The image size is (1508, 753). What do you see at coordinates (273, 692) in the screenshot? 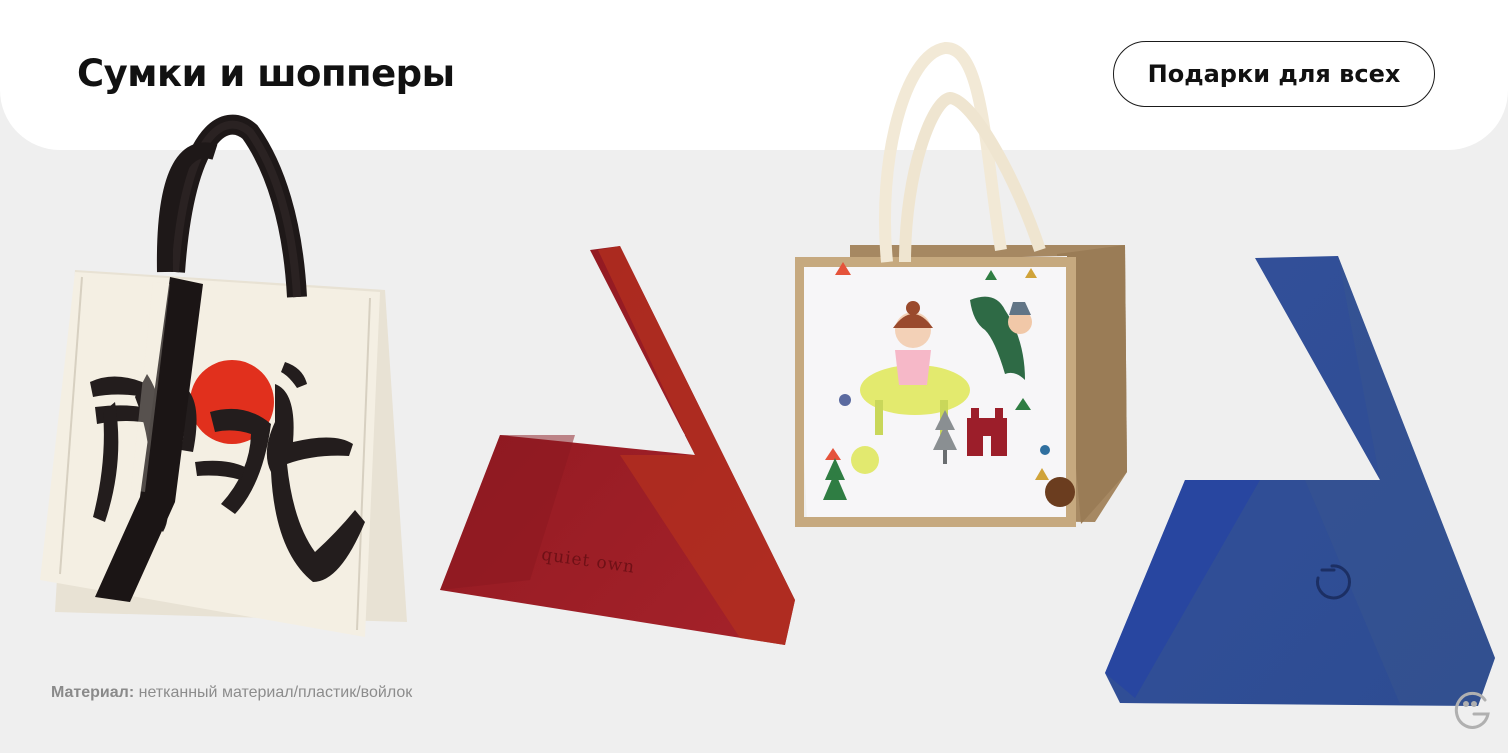
I see `material-value: нетканный материал/пластик/войлок` at bounding box center [273, 692].